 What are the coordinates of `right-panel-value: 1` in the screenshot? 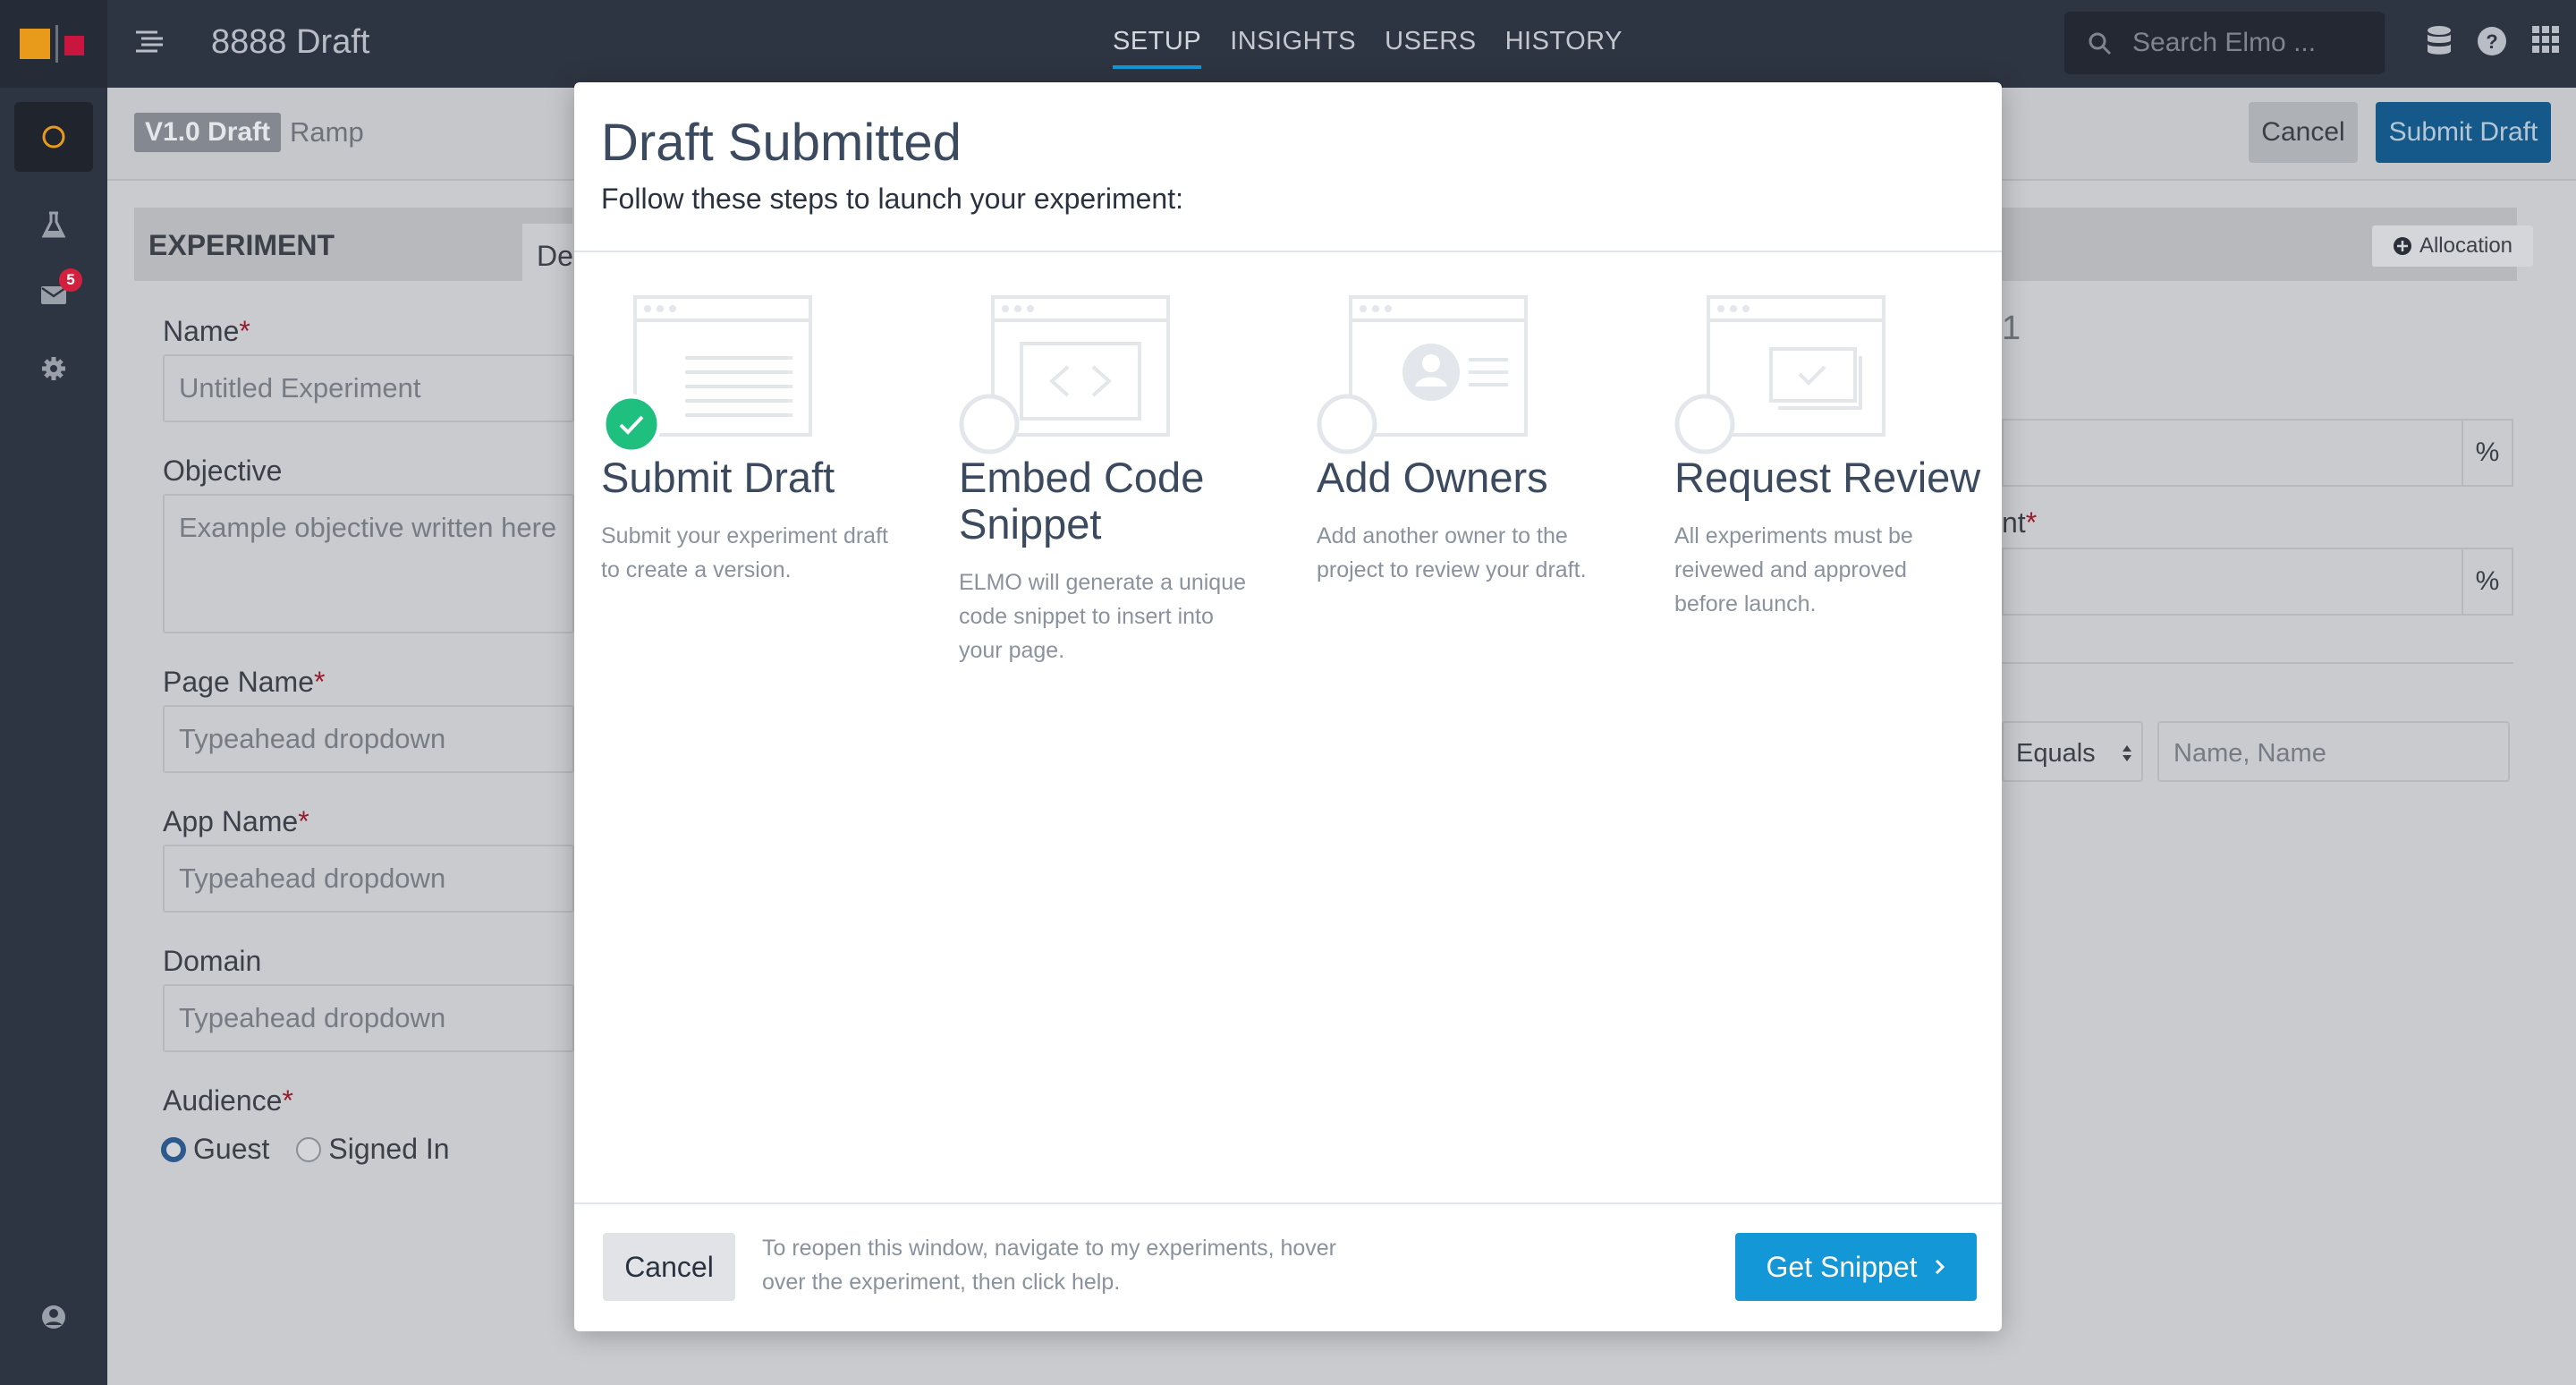 It's located at (2011, 328).